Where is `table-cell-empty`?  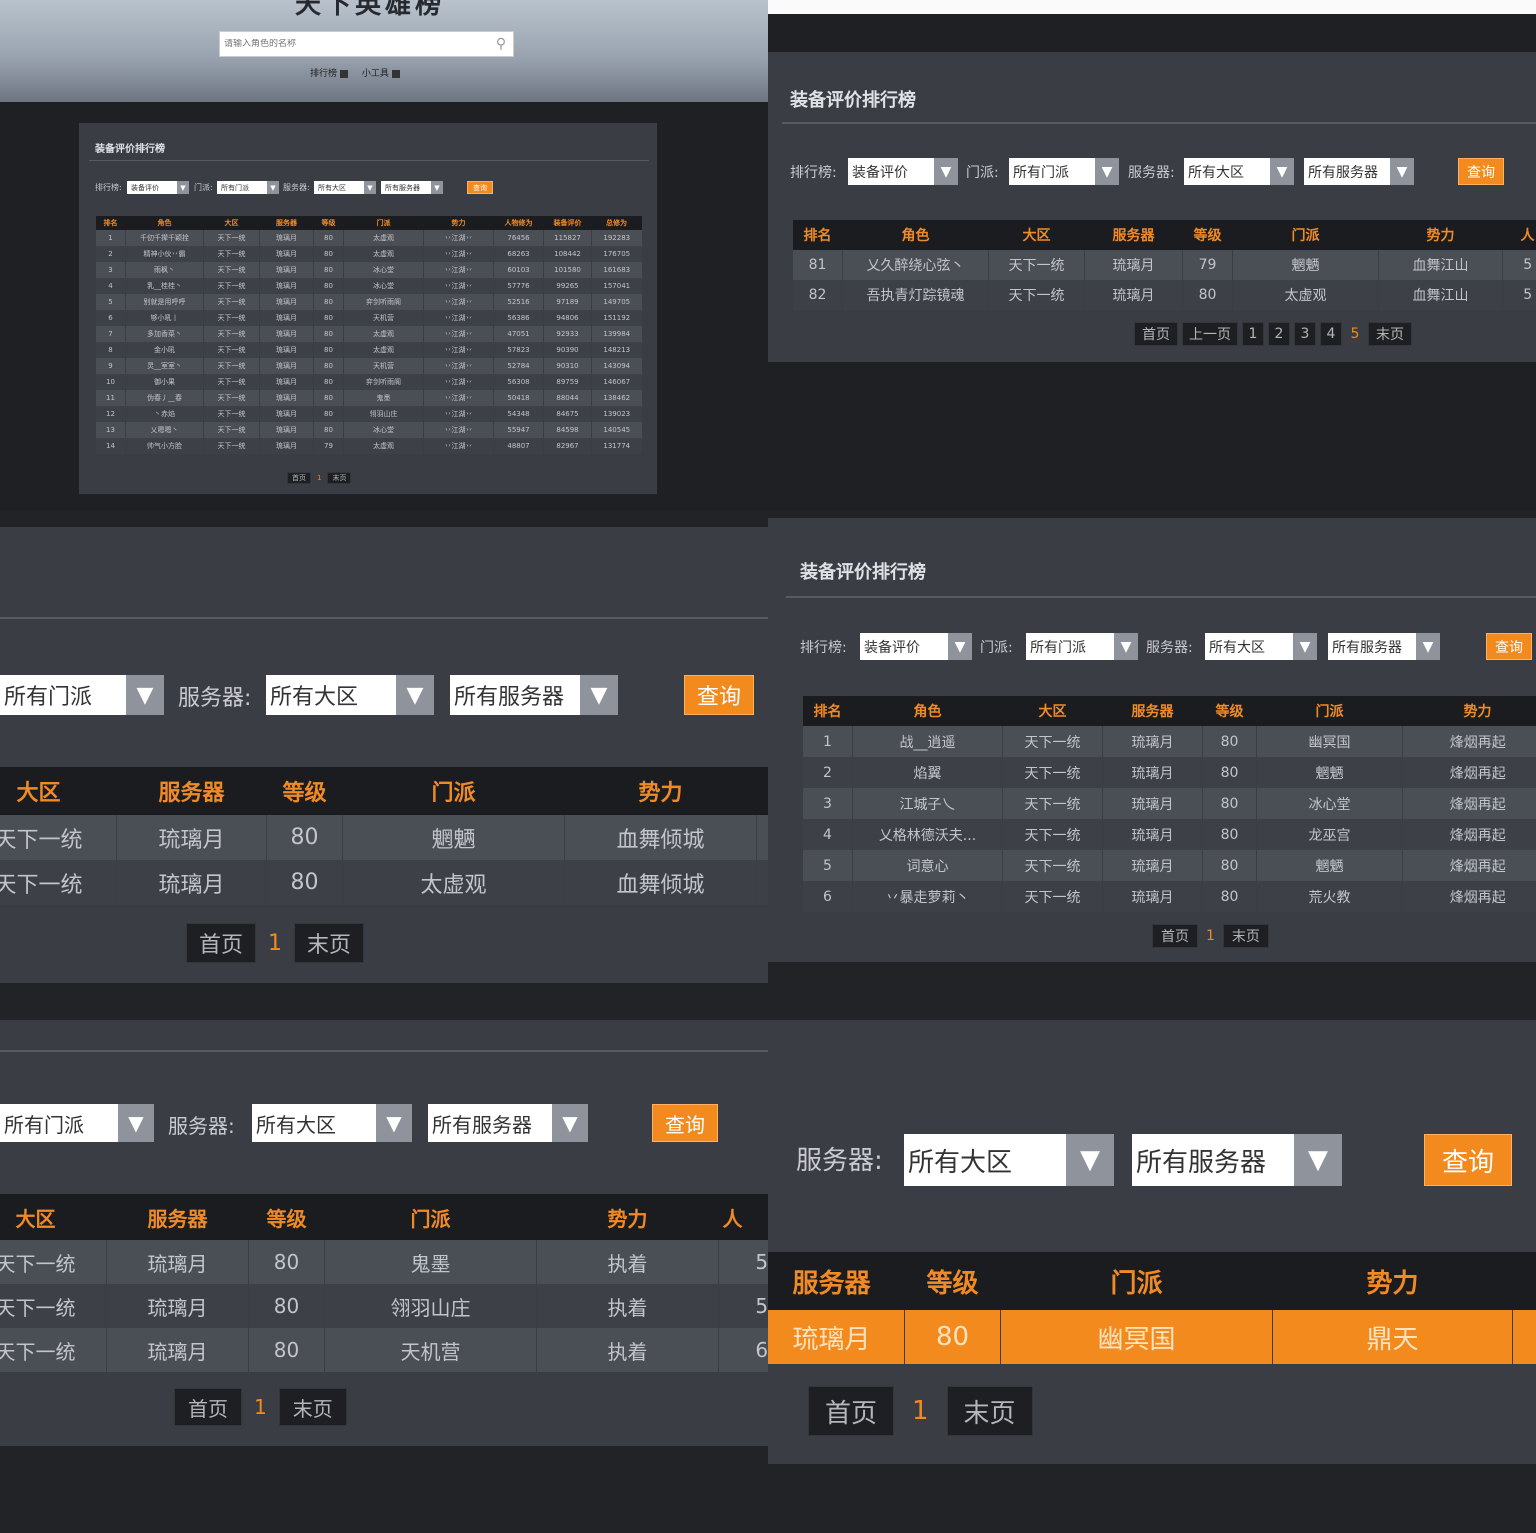 table-cell-empty is located at coordinates (762, 837).